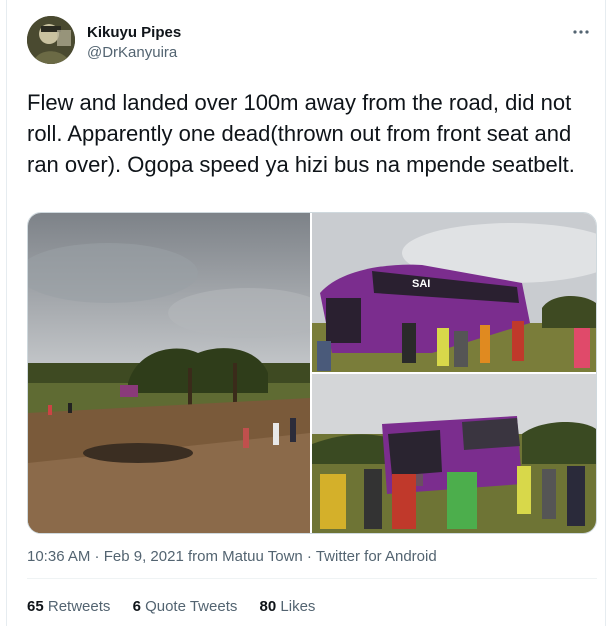  What do you see at coordinates (454, 292) in the screenshot?
I see `photo-2: SAI` at bounding box center [454, 292].